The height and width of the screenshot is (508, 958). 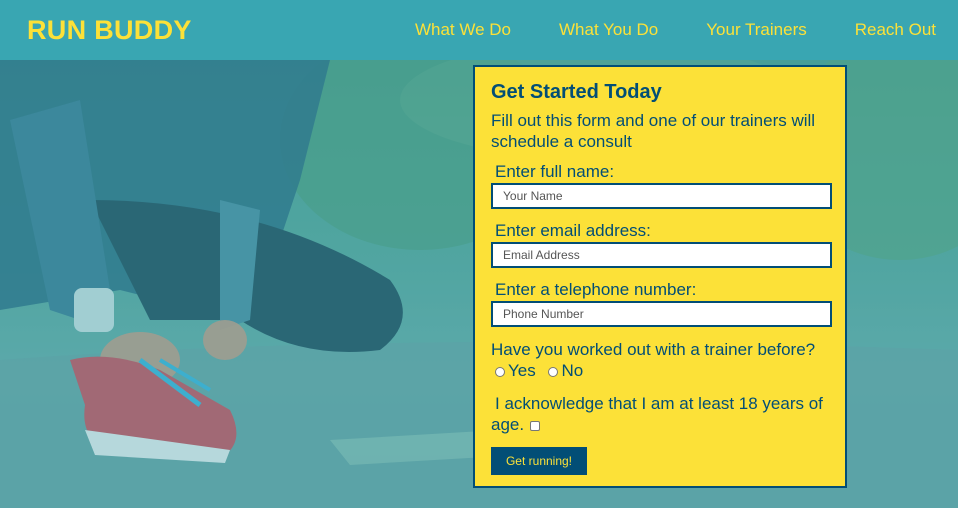 I want to click on age-checkbox, so click(x=535, y=425).